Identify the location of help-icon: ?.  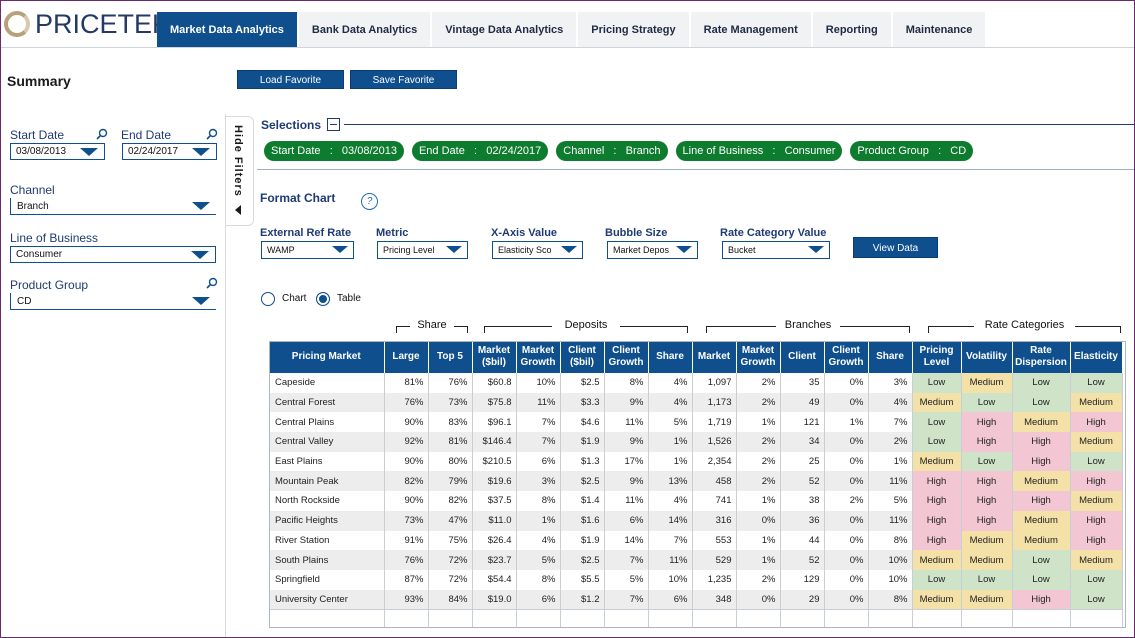
(369, 201).